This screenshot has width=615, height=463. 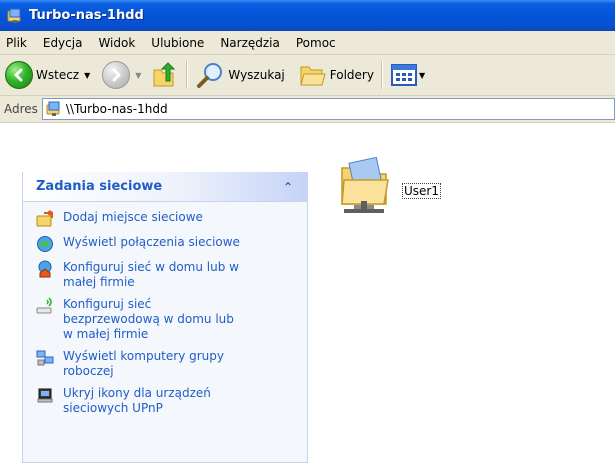 I want to click on workgroup-computers-icon, so click(x=45, y=358).